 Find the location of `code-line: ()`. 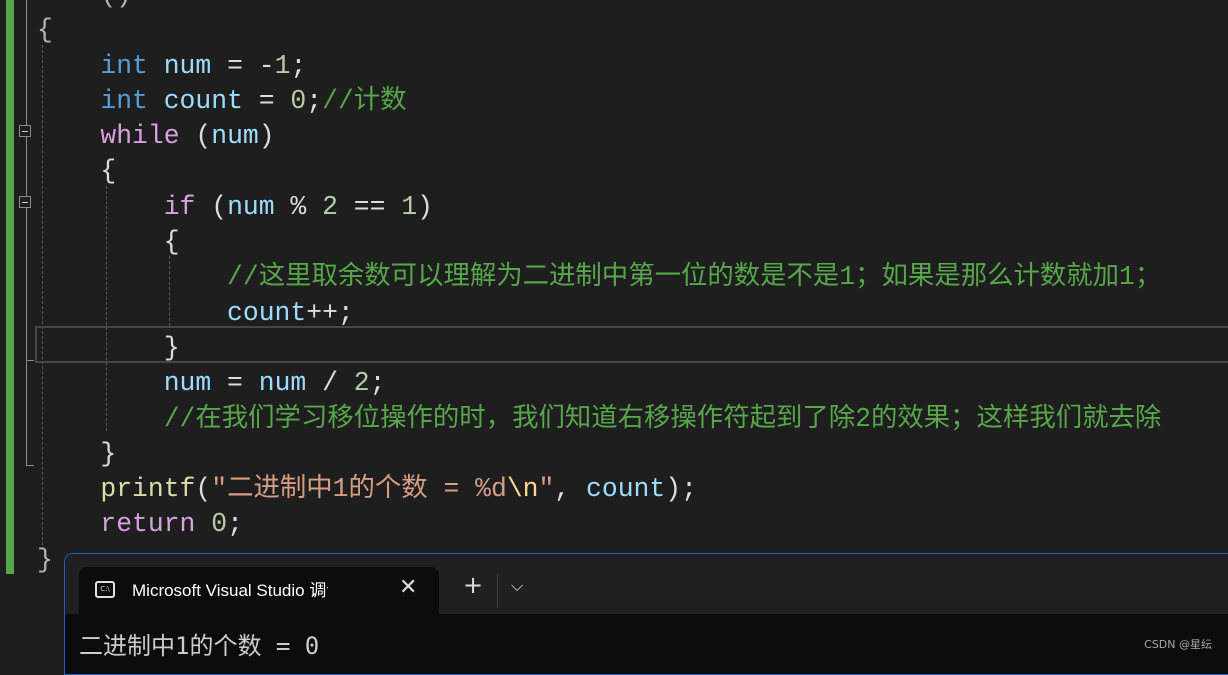

code-line: () is located at coordinates (599, 6).